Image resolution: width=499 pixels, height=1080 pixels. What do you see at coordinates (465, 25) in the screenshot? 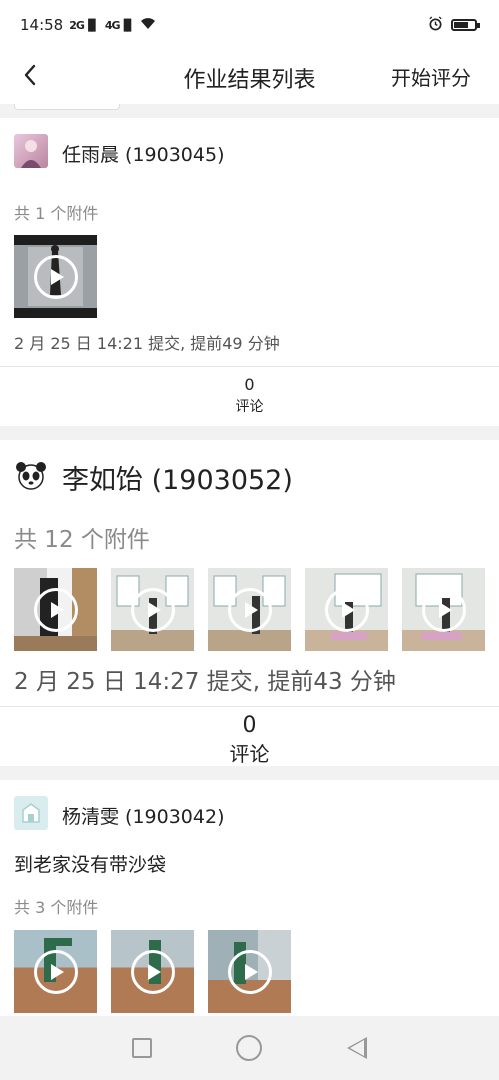
I see `battery-icon` at bounding box center [465, 25].